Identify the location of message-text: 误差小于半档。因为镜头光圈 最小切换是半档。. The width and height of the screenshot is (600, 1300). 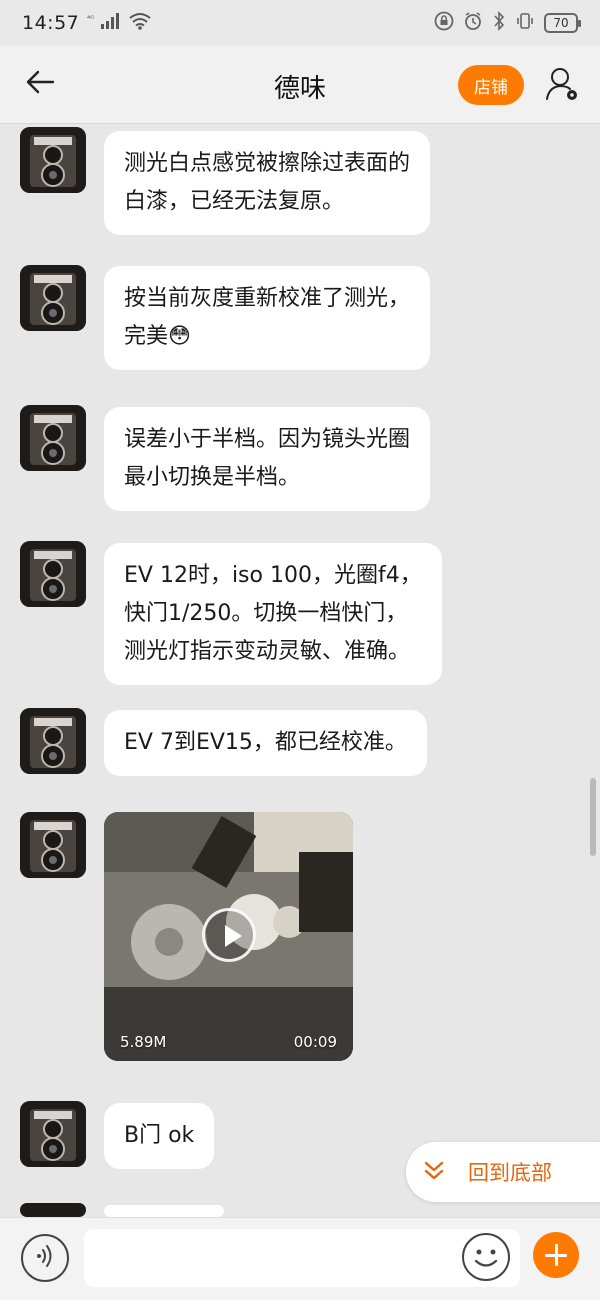
(267, 458).